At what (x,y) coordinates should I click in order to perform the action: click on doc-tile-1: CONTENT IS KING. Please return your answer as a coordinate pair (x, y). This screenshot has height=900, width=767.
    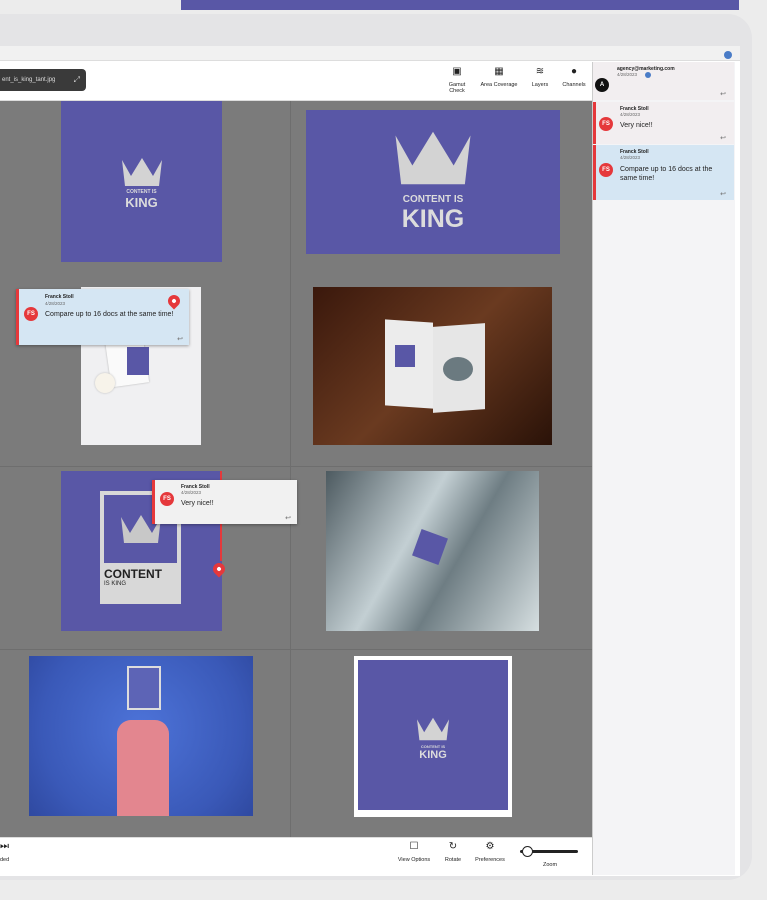
    Looking at the image, I should click on (141, 181).